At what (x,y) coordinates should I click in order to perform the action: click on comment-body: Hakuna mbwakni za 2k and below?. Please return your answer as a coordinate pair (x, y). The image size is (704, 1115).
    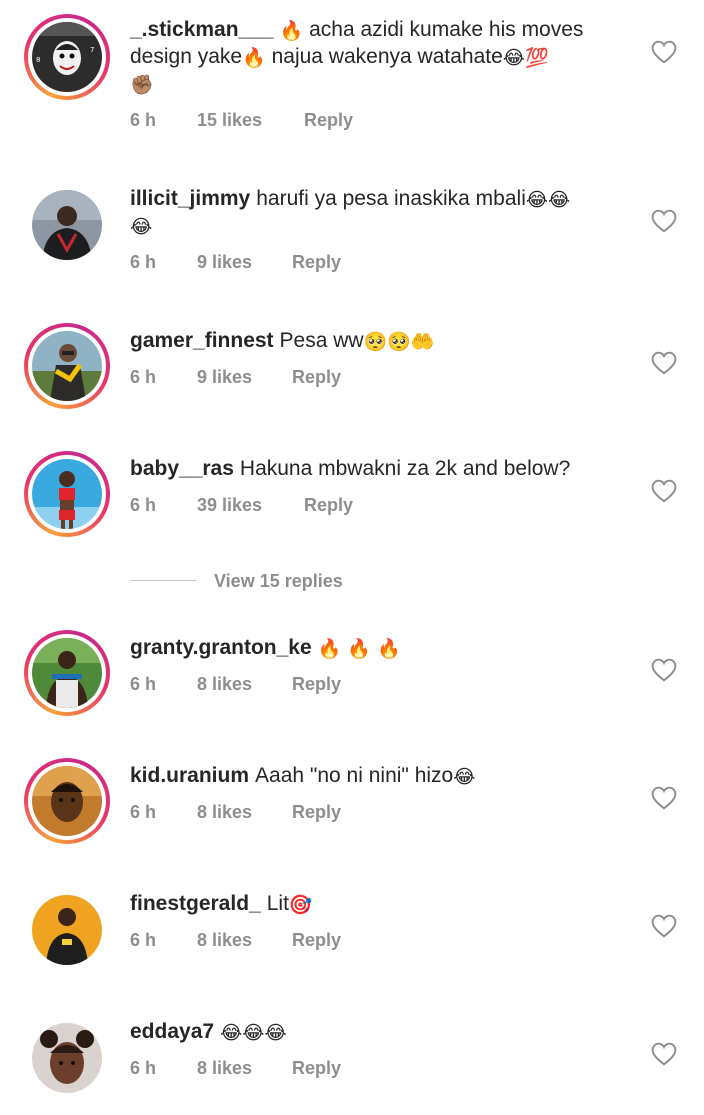
    Looking at the image, I should click on (405, 468).